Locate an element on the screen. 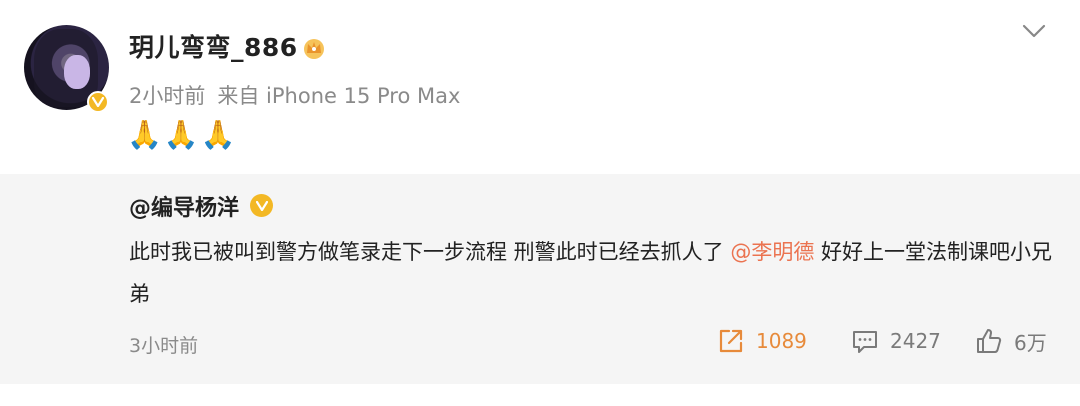  quoted-text-before: 此时我已被叫到警方做笔录走下一步流程 刑警此时已经去抓人了 is located at coordinates (430, 252).